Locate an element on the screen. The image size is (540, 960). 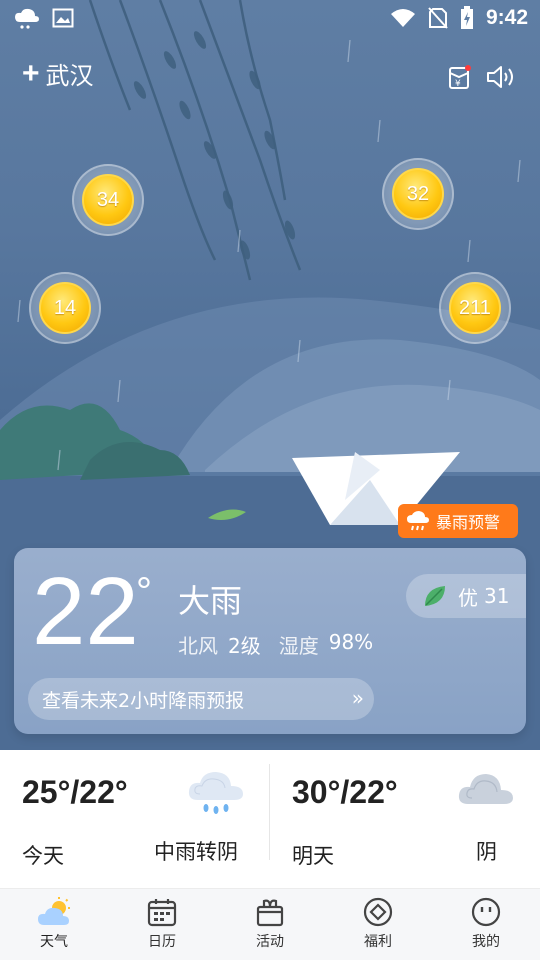
coin-bubble: 211 is located at coordinates (475, 308).